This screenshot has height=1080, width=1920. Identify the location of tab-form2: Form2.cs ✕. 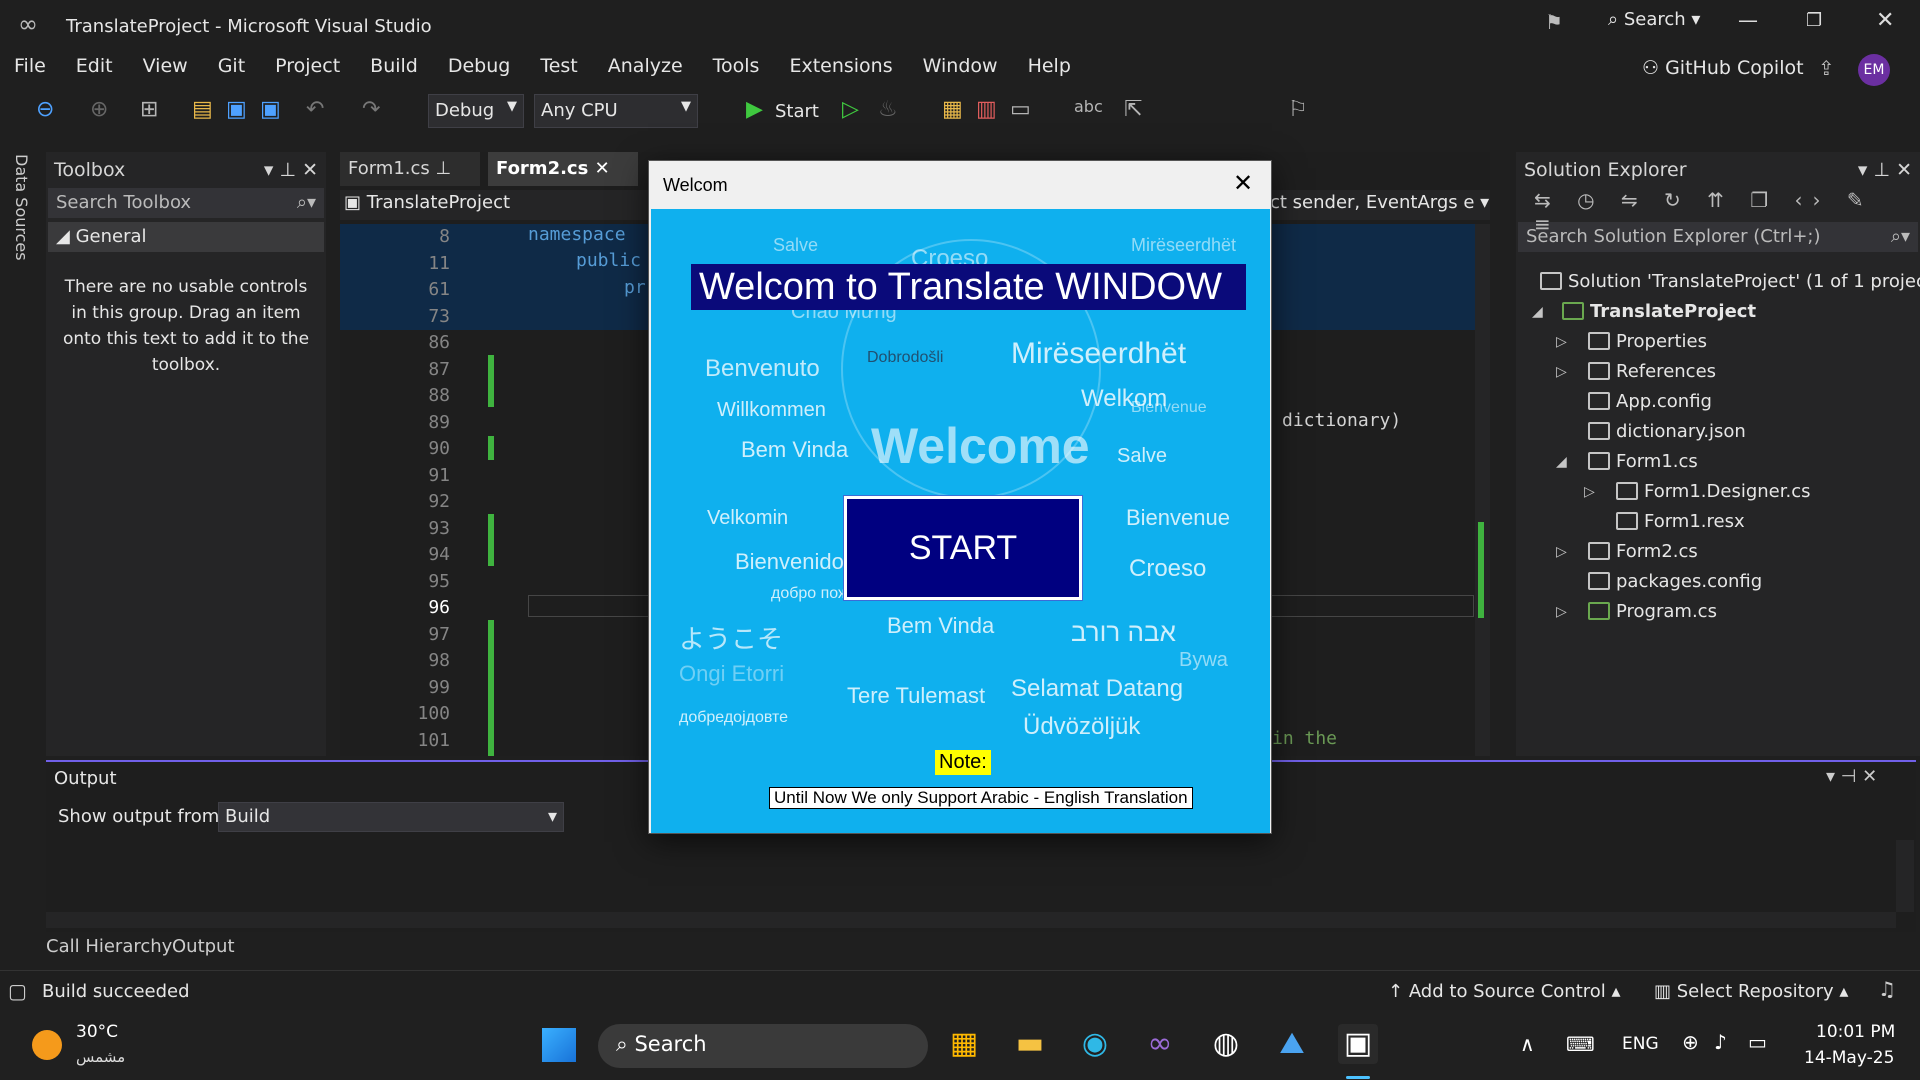
(563, 169).